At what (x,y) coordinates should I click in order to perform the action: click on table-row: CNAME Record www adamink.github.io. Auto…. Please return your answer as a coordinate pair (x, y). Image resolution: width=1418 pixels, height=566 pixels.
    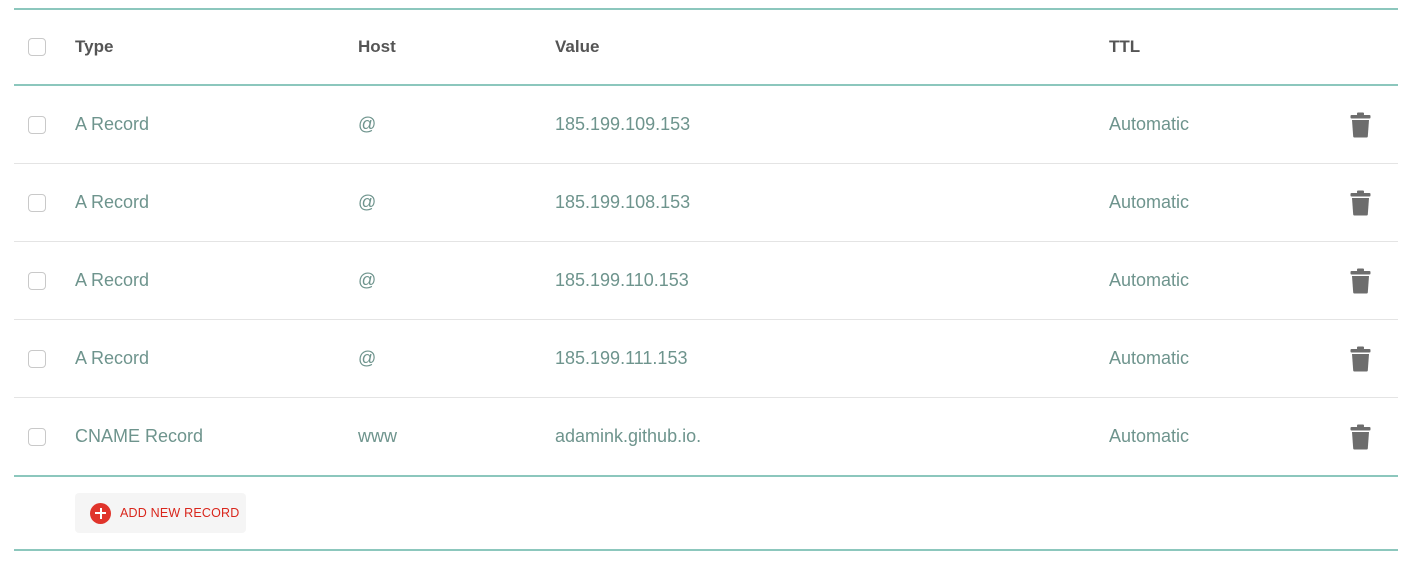
    Looking at the image, I should click on (706, 436).